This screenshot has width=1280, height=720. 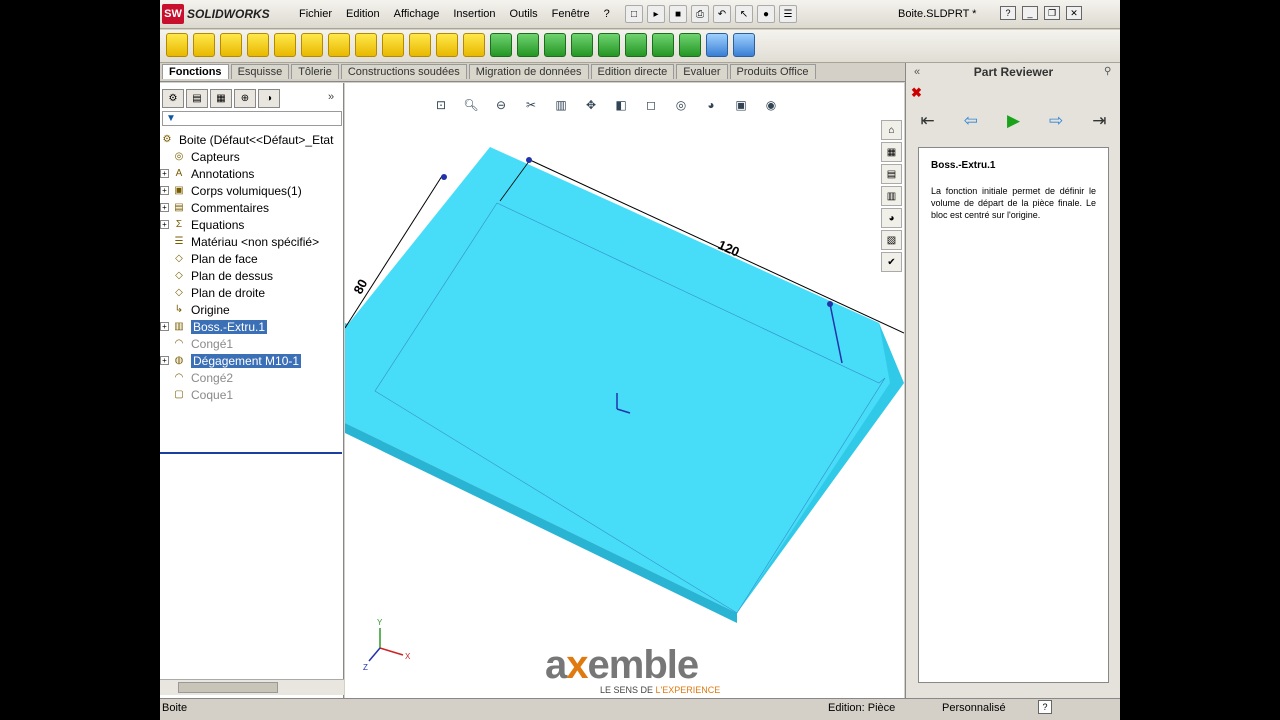 I want to click on next-step-icon: ⇨, so click(x=1056, y=121).